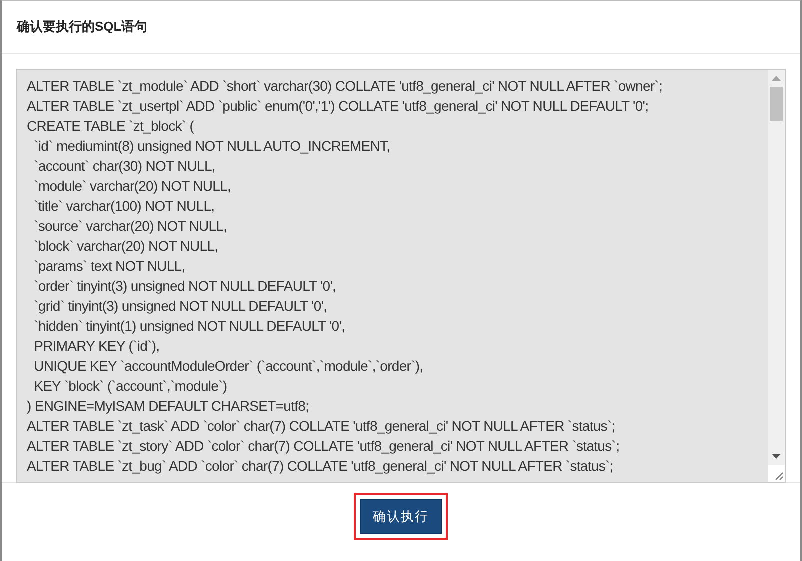  Describe the element at coordinates (126, 246) in the screenshot. I see `sql-line: `block` varchar(20) NOT NULL,` at that location.